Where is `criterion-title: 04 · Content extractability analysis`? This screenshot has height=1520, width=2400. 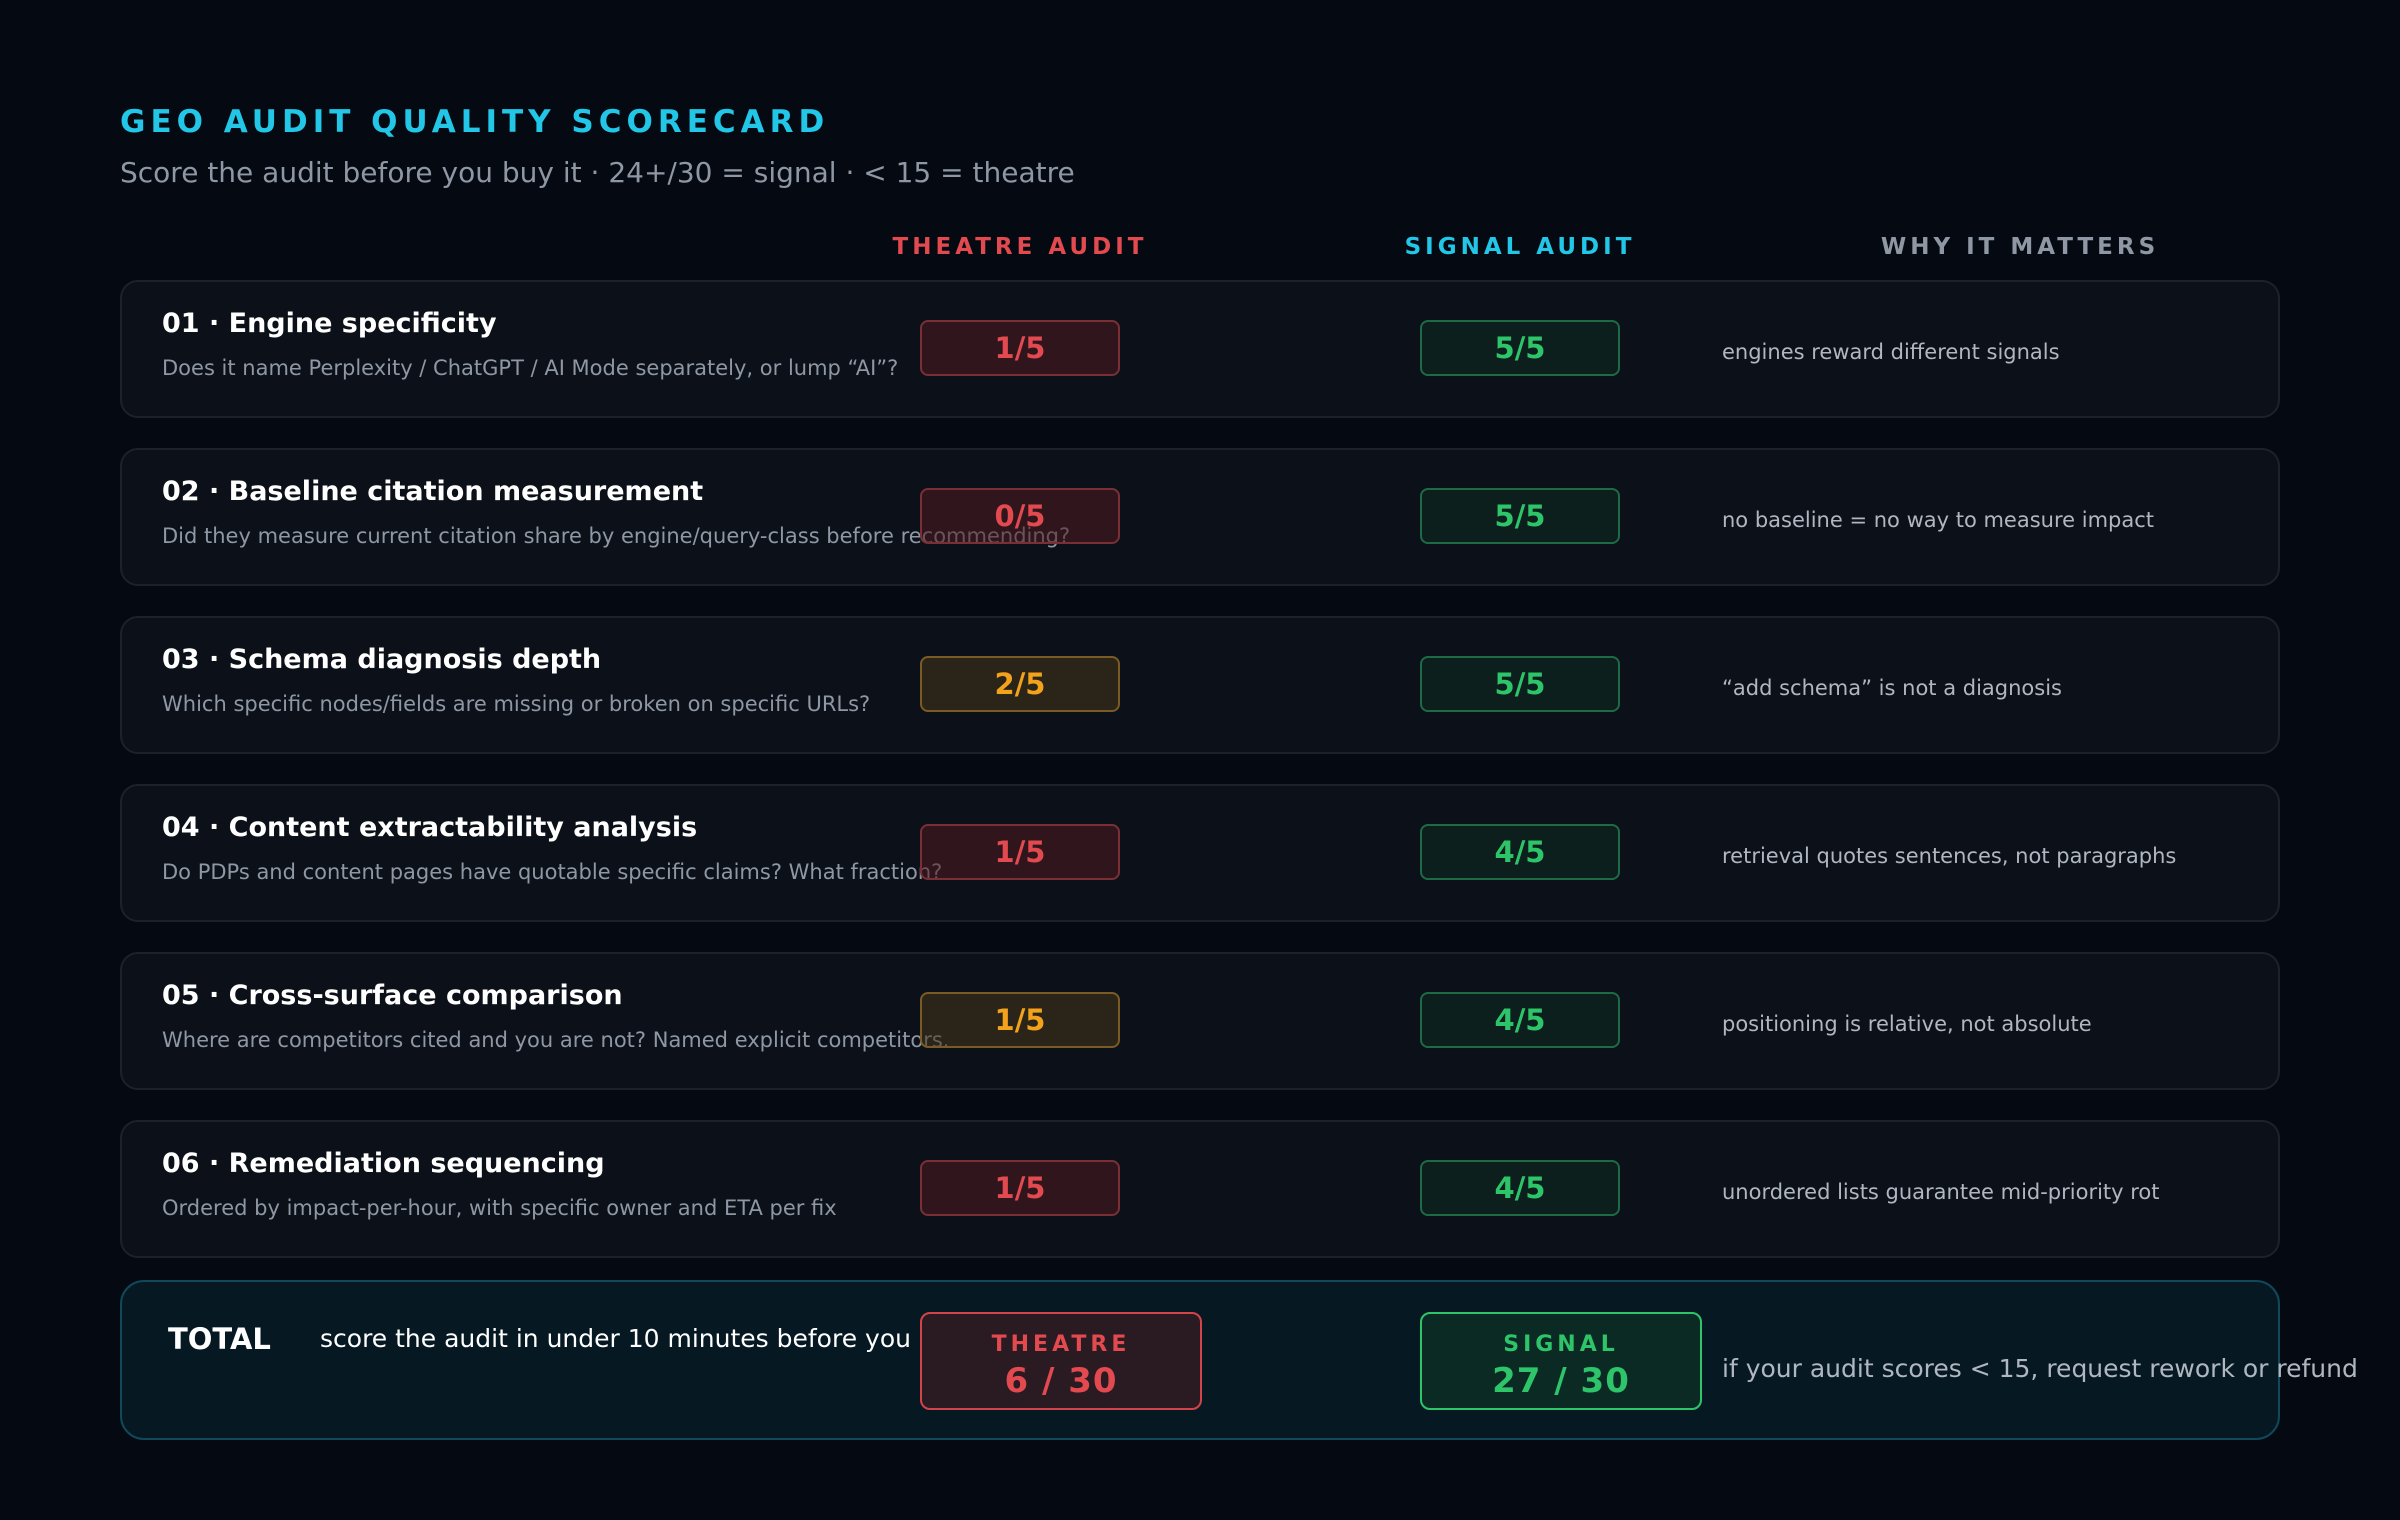
criterion-title: 04 · Content extractability analysis is located at coordinates (430, 827).